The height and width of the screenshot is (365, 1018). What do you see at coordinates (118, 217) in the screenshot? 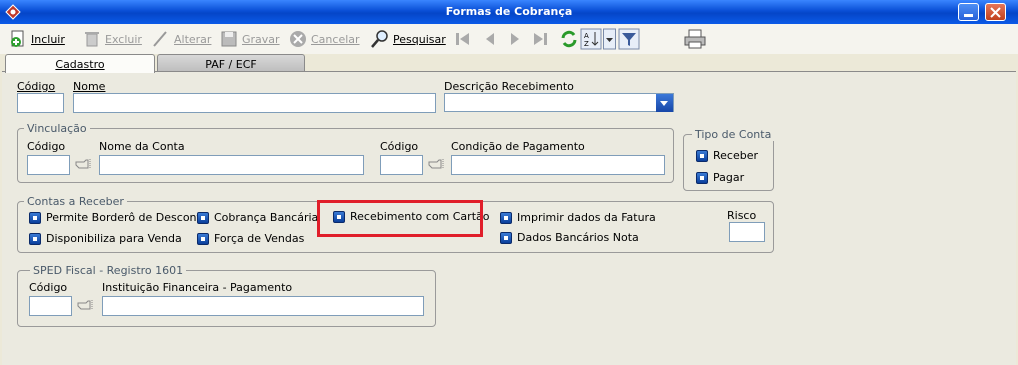
I see `bordero-desconto-checkbox: Permite Borderô de Desconto` at bounding box center [118, 217].